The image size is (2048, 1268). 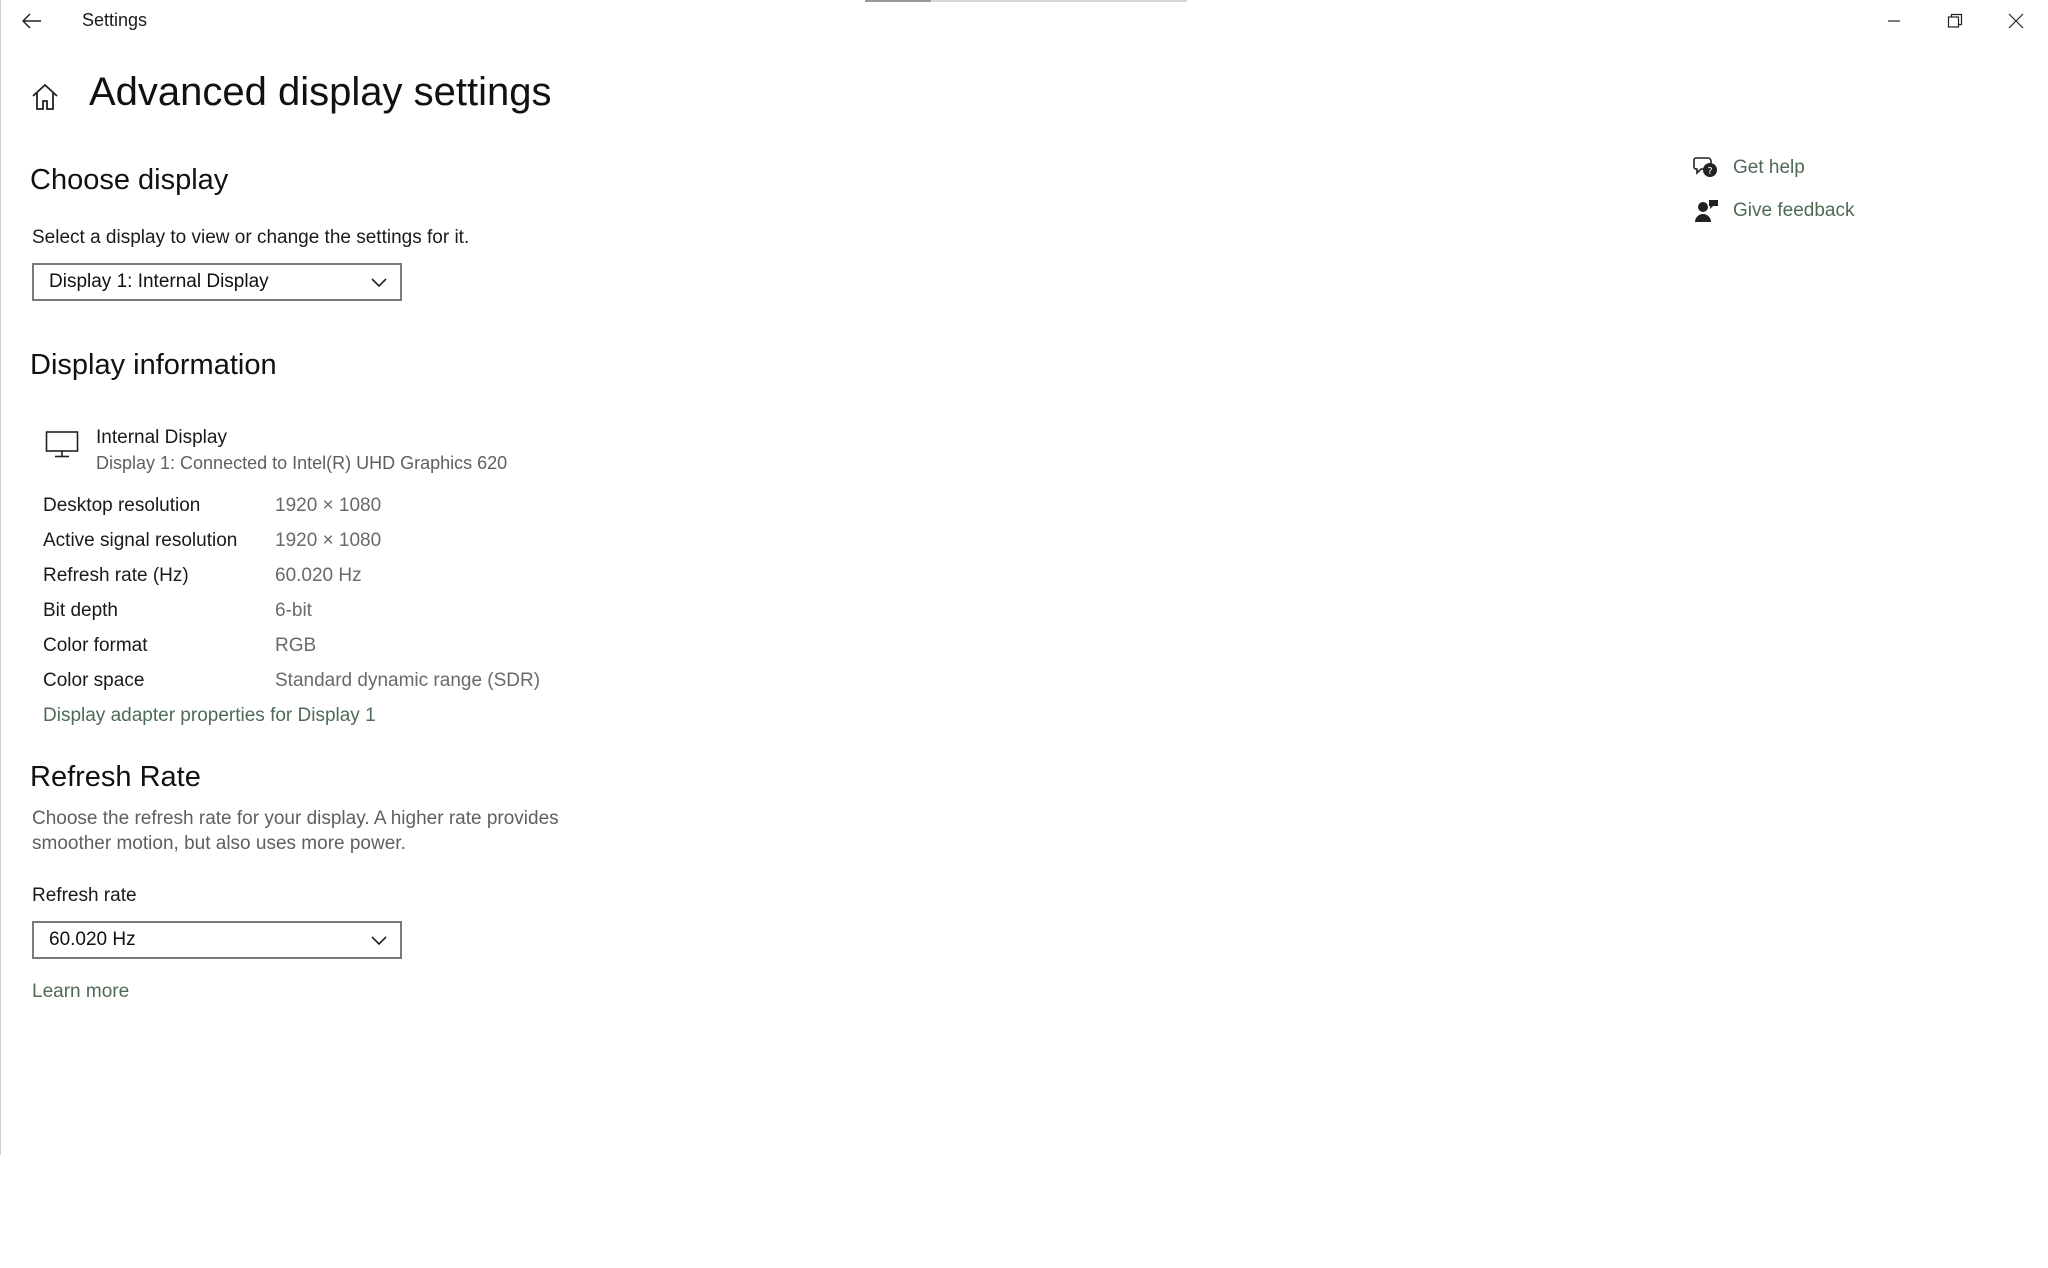 What do you see at coordinates (80, 610) in the screenshot?
I see `info-label-bit-depth: Bit depth` at bounding box center [80, 610].